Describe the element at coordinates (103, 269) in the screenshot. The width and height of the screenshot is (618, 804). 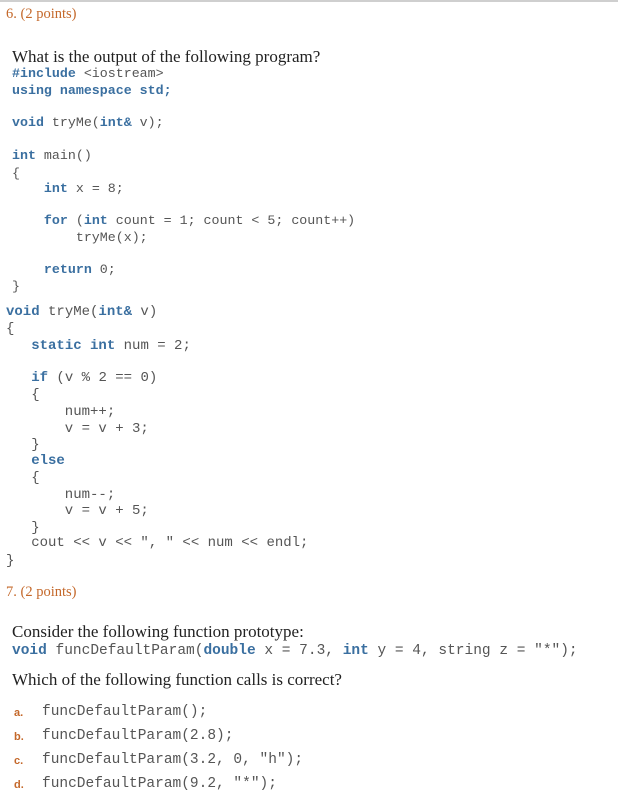
I see `code-text: 0;` at that location.